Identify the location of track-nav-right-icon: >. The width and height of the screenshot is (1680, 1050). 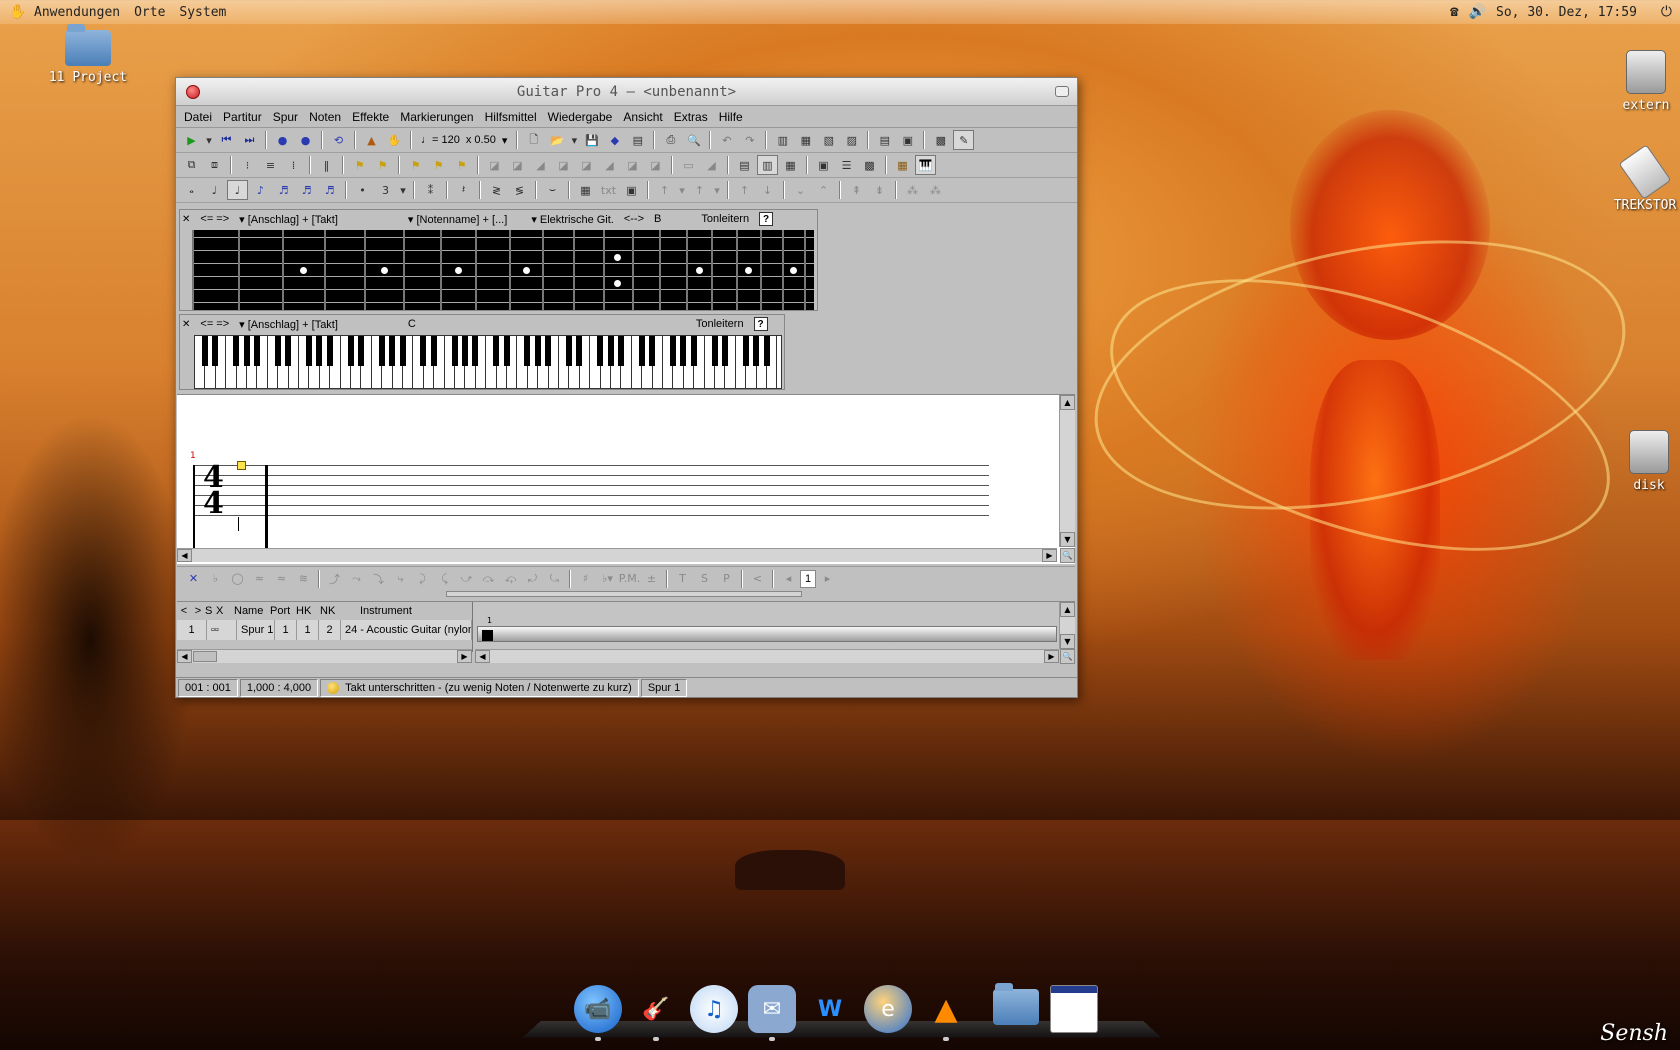
(198, 611).